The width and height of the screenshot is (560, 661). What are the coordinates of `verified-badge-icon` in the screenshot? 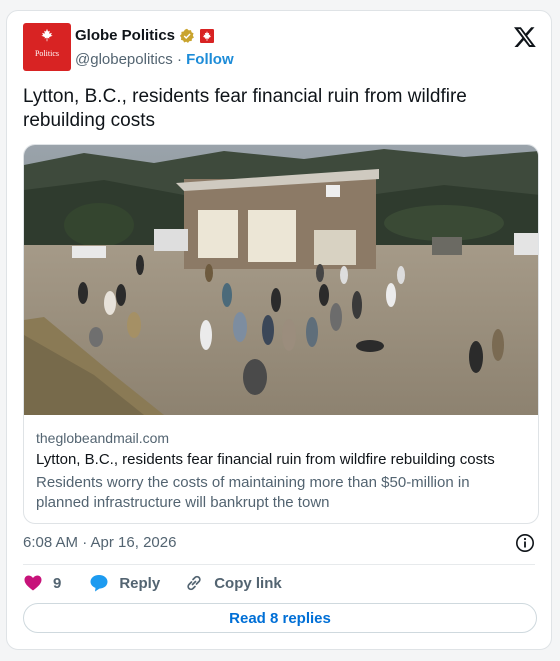 It's located at (186, 35).